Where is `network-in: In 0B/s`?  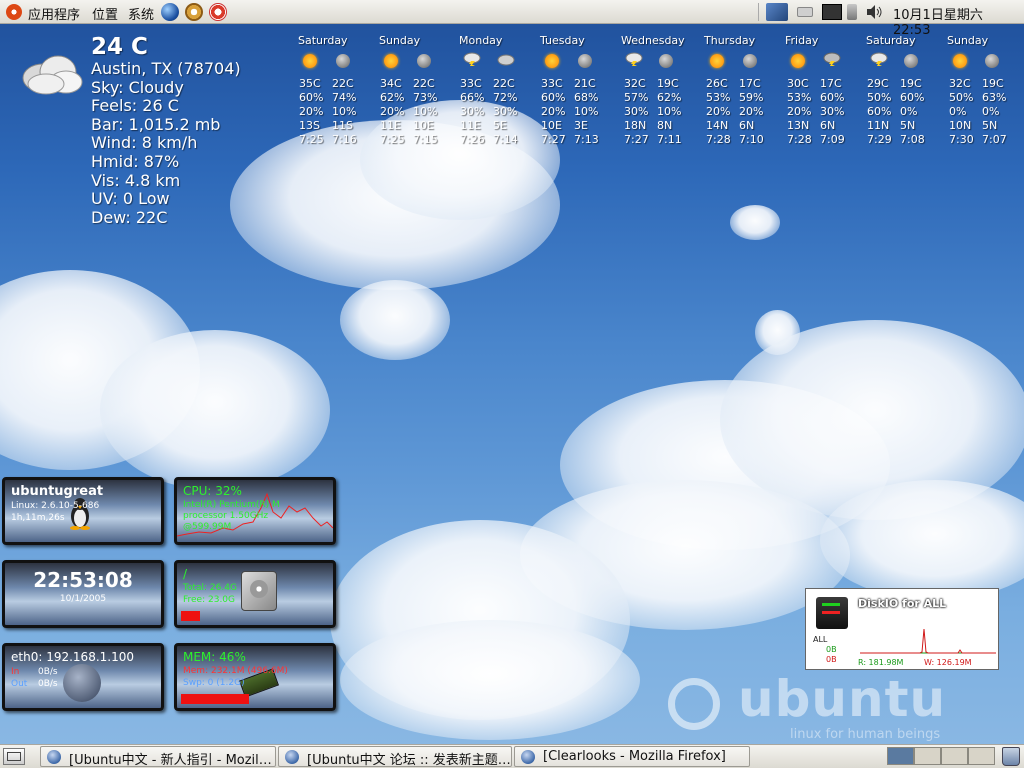
network-in: In 0B/s is located at coordinates (34, 672).